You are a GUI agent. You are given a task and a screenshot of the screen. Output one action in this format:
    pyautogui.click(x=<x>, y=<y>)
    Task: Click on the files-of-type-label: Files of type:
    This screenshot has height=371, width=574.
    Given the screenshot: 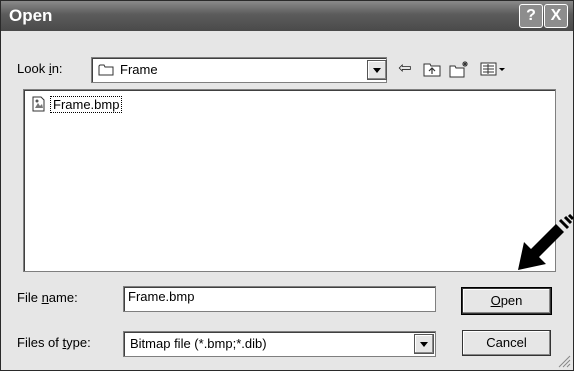 What is the action you would take?
    pyautogui.click(x=54, y=342)
    